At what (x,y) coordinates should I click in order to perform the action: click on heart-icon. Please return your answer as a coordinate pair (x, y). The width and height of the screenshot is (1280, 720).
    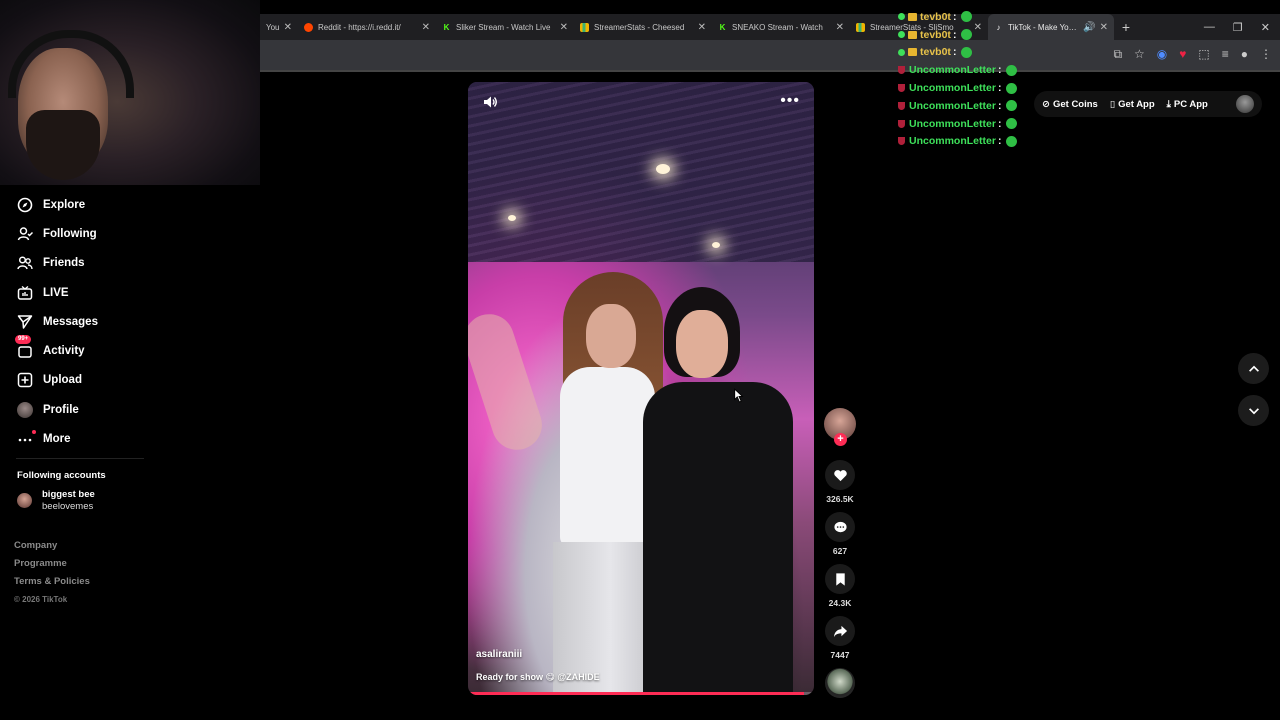
    Looking at the image, I should click on (840, 475).